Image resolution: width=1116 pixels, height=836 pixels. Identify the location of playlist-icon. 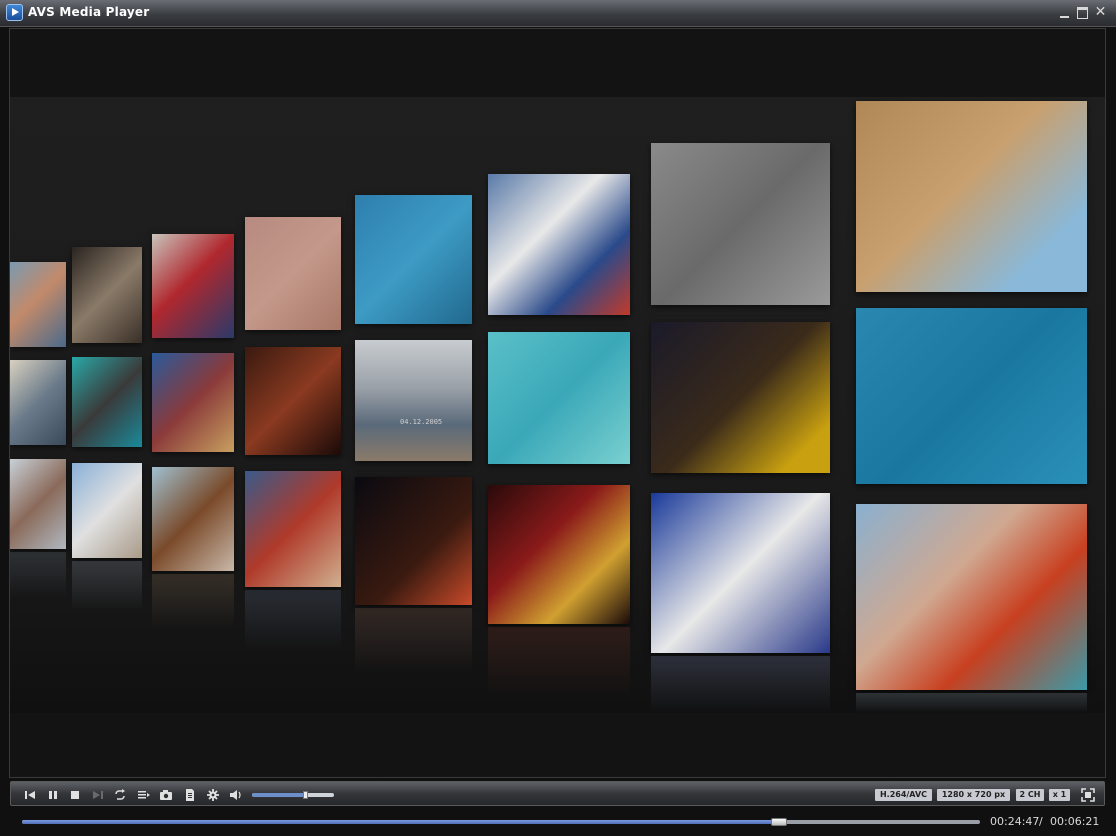
(144, 795).